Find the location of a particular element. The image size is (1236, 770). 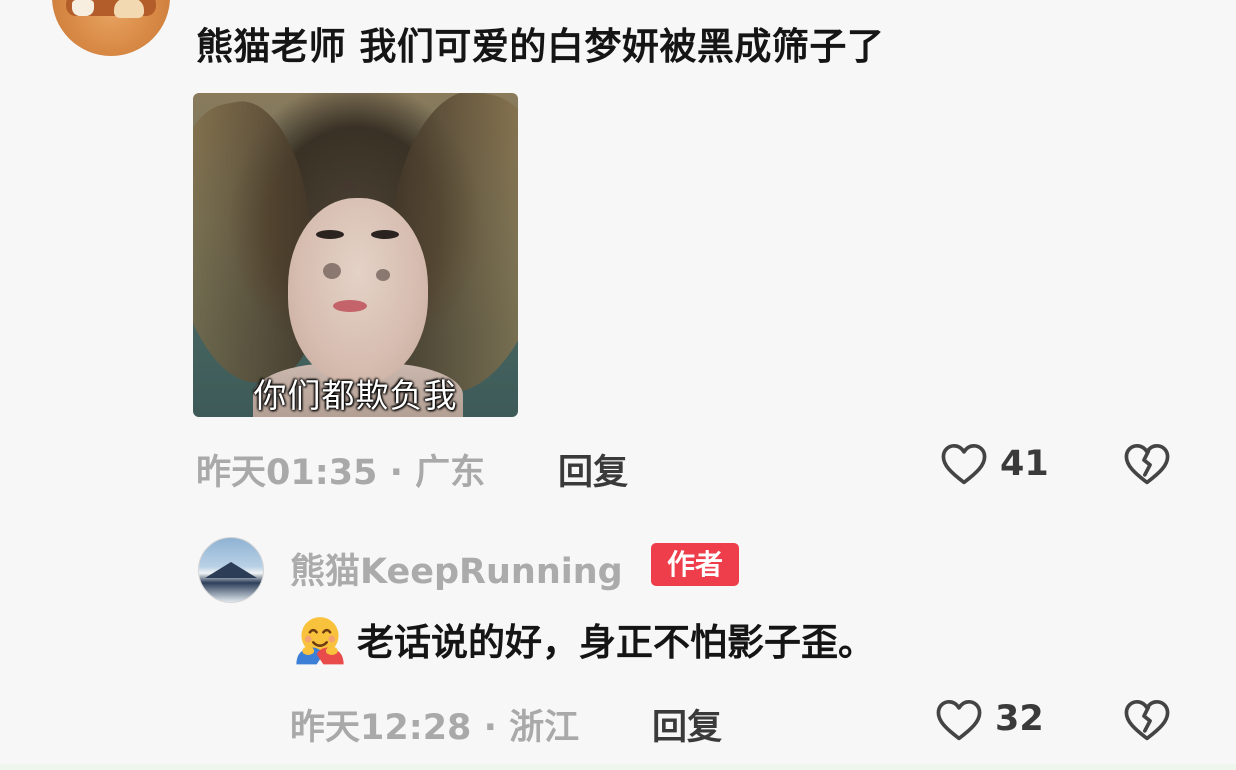

comment-meta: 昨天01:35 · 广东 is located at coordinates (340, 469).